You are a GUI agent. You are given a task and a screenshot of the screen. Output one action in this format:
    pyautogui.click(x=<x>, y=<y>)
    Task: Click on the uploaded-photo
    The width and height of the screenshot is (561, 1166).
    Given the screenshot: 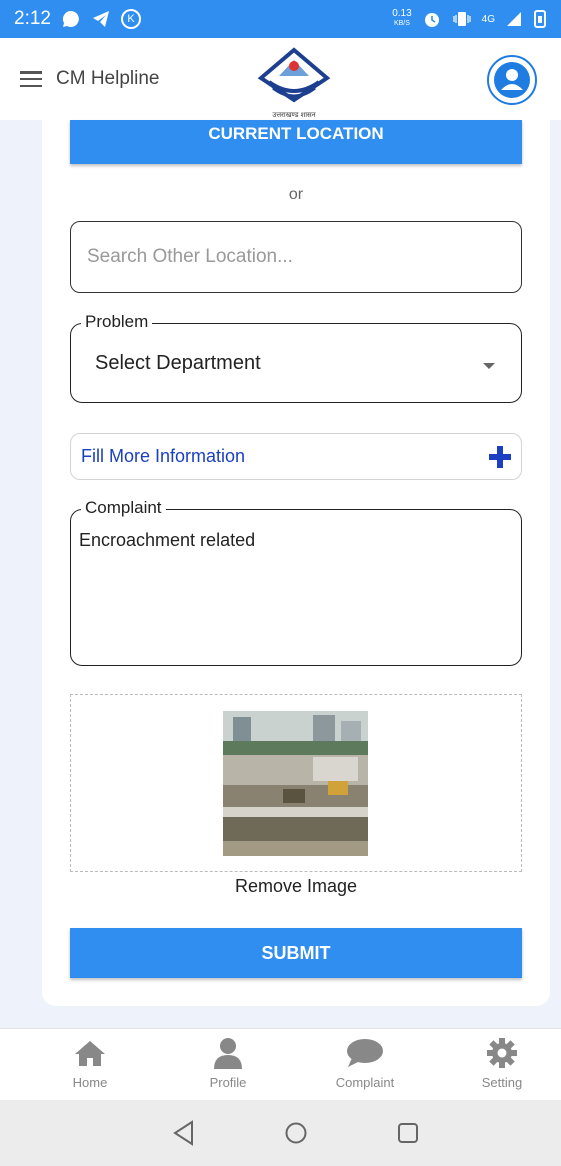 What is the action you would take?
    pyautogui.click(x=295, y=783)
    